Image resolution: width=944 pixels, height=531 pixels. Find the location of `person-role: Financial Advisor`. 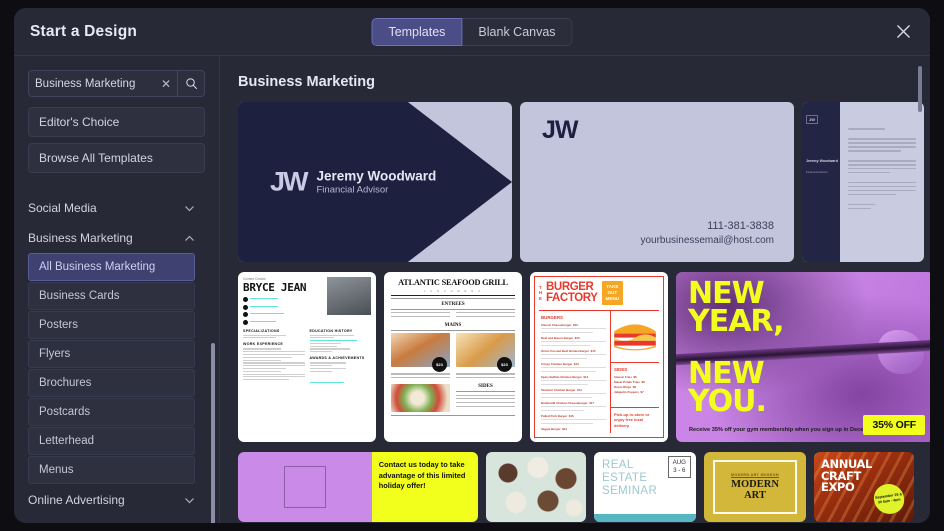

person-role: Financial Advisor is located at coordinates (352, 190).